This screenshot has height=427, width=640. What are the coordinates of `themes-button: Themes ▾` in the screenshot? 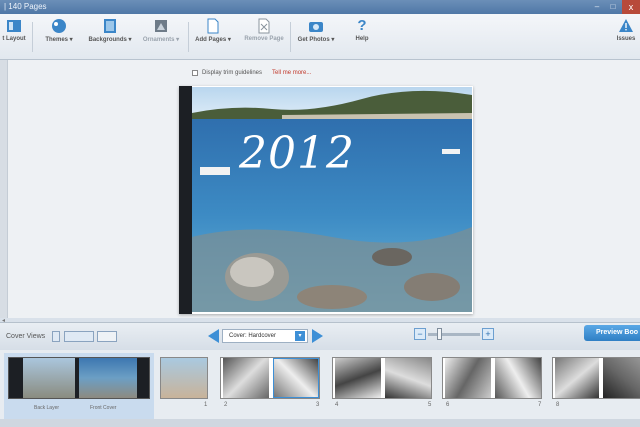 It's located at (59, 38).